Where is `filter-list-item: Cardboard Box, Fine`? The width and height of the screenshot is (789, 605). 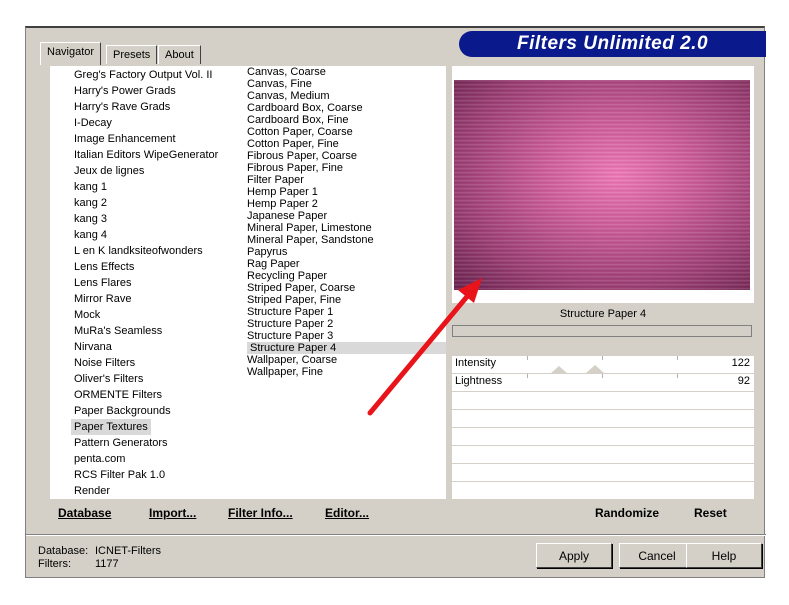
filter-list-item: Cardboard Box, Fine is located at coordinates (346, 120).